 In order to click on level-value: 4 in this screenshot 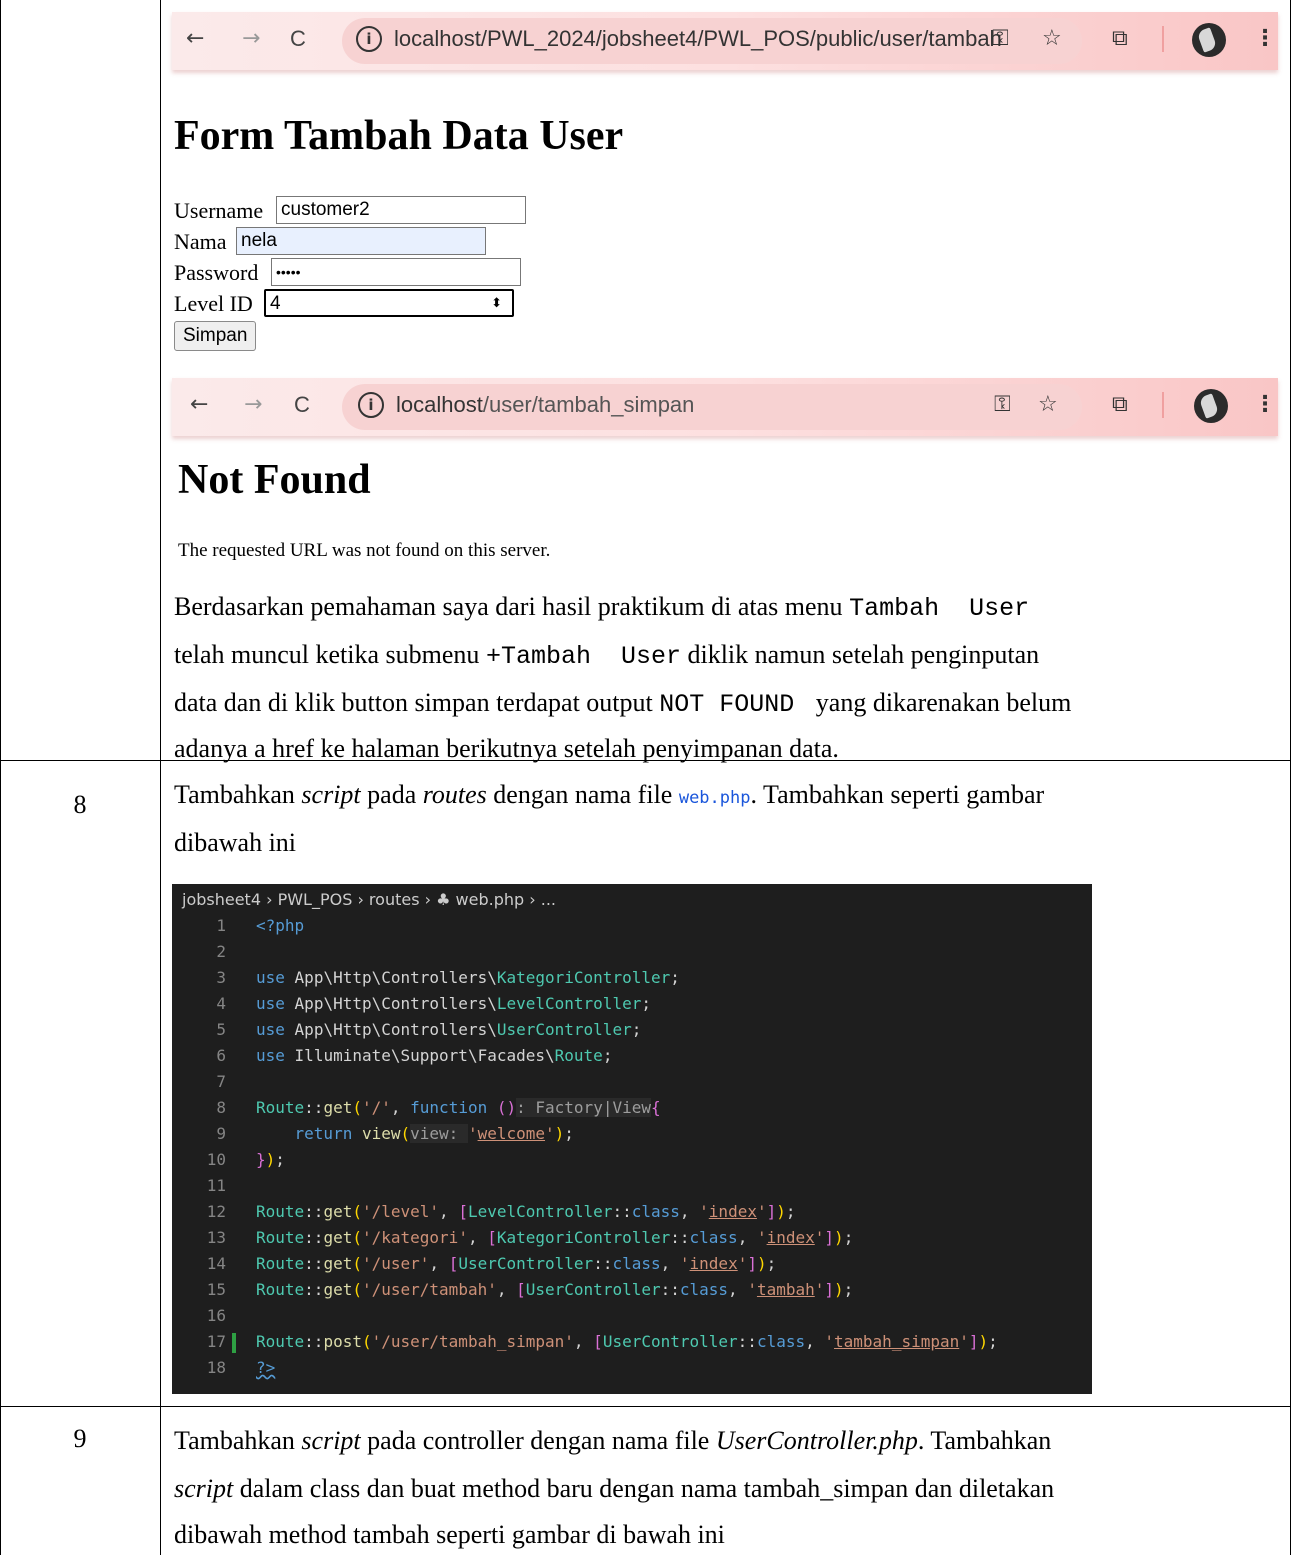, I will do `click(275, 303)`.